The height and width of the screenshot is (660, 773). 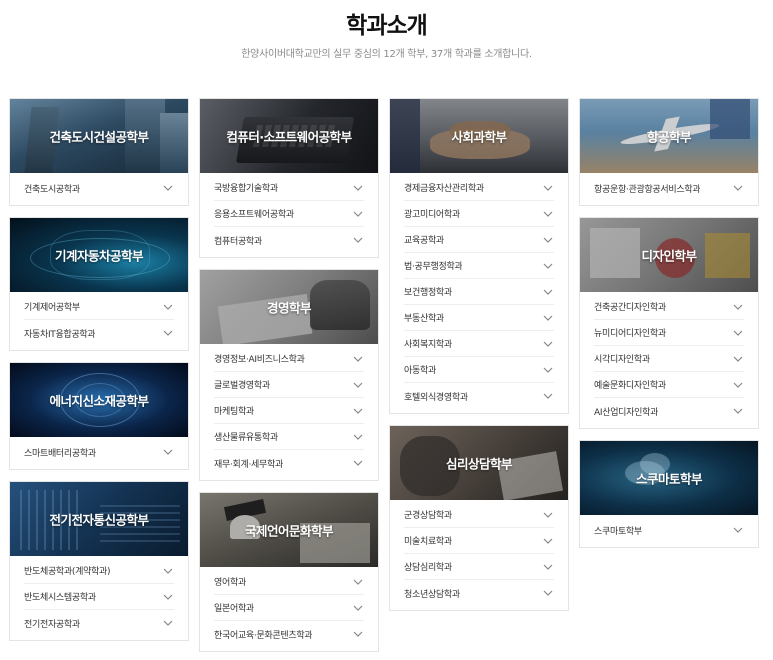 What do you see at coordinates (433, 267) in the screenshot?
I see `major-label: 법·공무행정학과` at bounding box center [433, 267].